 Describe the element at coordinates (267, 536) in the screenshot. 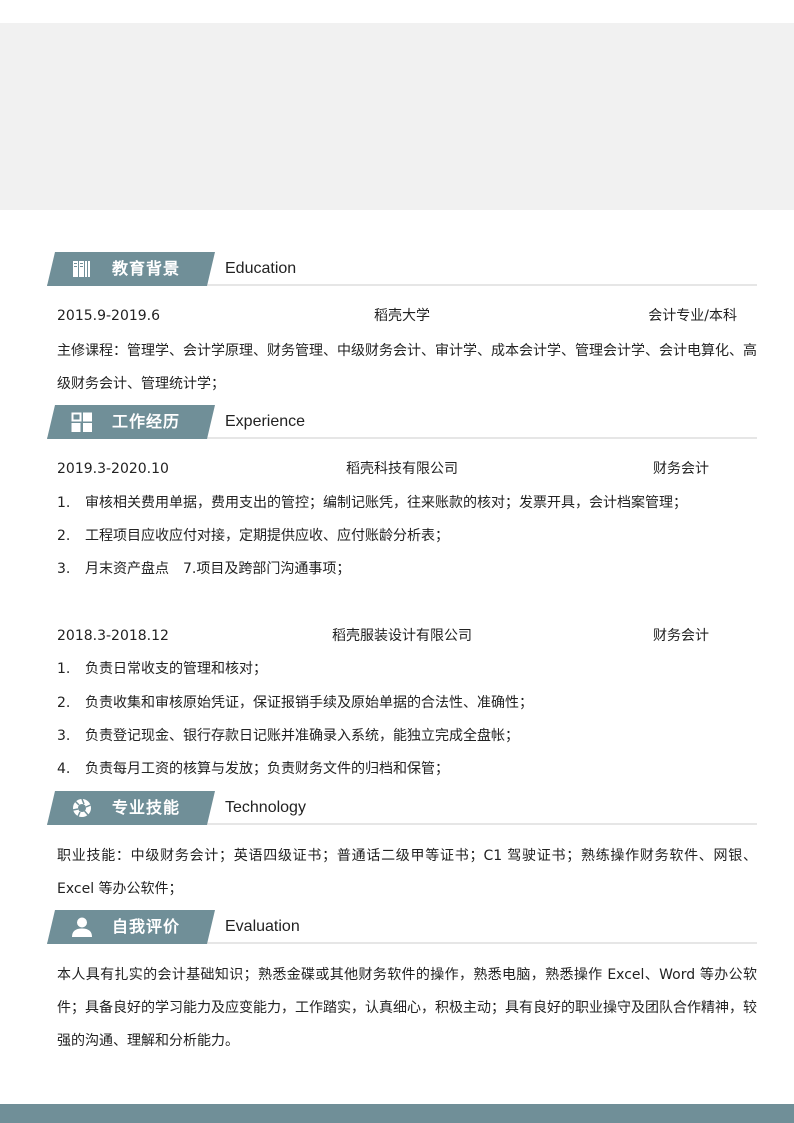

I see `duty-text: 工程项目应收应付对接，定期提供应收、应付账龄分析表；` at that location.